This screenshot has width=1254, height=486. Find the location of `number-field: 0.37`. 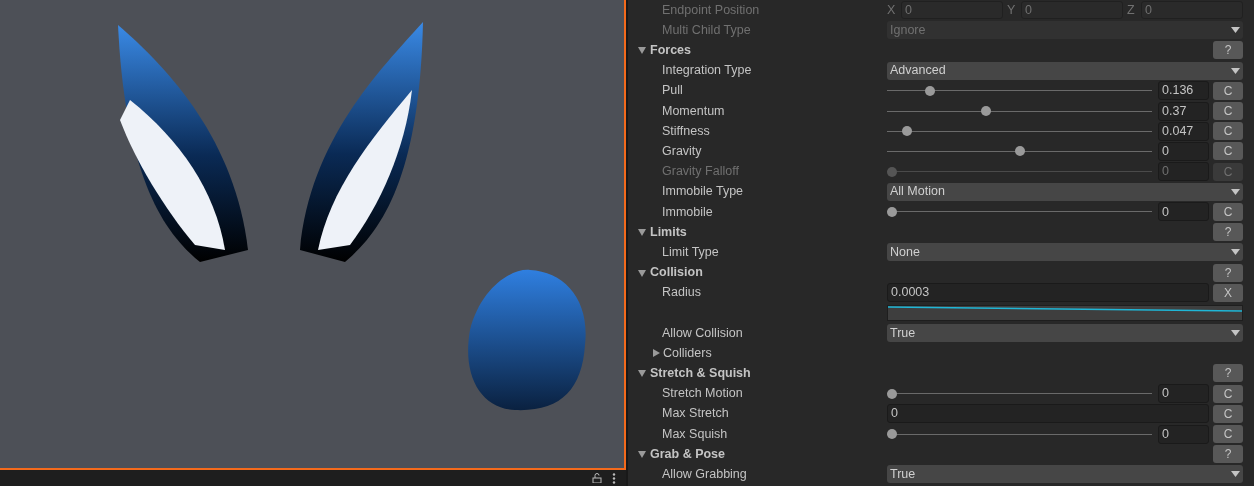

number-field: 0.37 is located at coordinates (1183, 111).